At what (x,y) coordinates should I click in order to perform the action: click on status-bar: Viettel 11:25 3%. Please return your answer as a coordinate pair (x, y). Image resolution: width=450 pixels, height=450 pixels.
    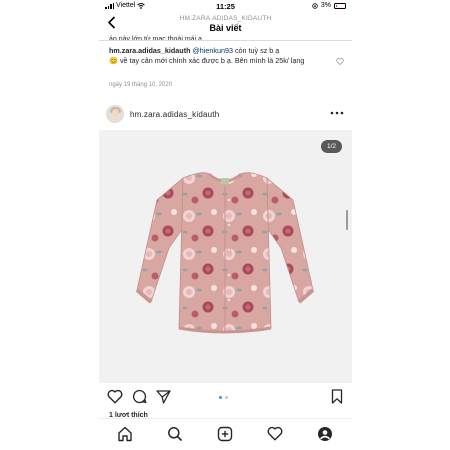
    Looking at the image, I should click on (225, 6).